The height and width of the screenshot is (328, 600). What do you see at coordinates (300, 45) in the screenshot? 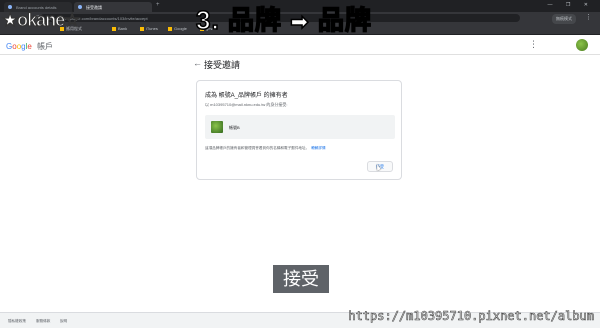
I see `google-header: Google 帳戶 ⋮` at bounding box center [300, 45].